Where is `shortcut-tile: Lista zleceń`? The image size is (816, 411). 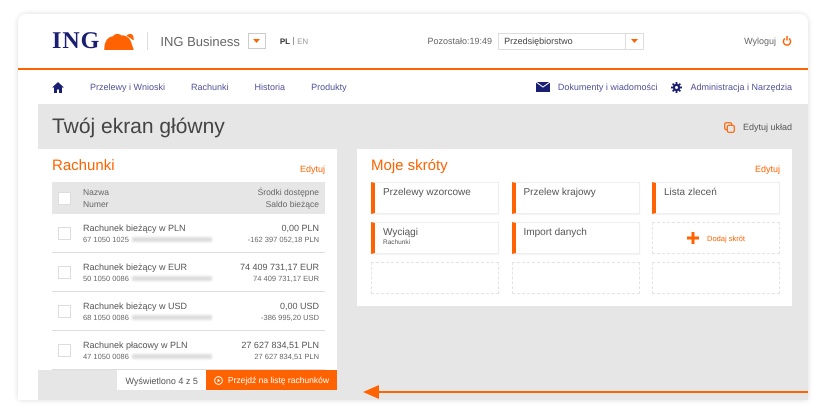
shortcut-tile: Lista zleceń is located at coordinates (716, 198).